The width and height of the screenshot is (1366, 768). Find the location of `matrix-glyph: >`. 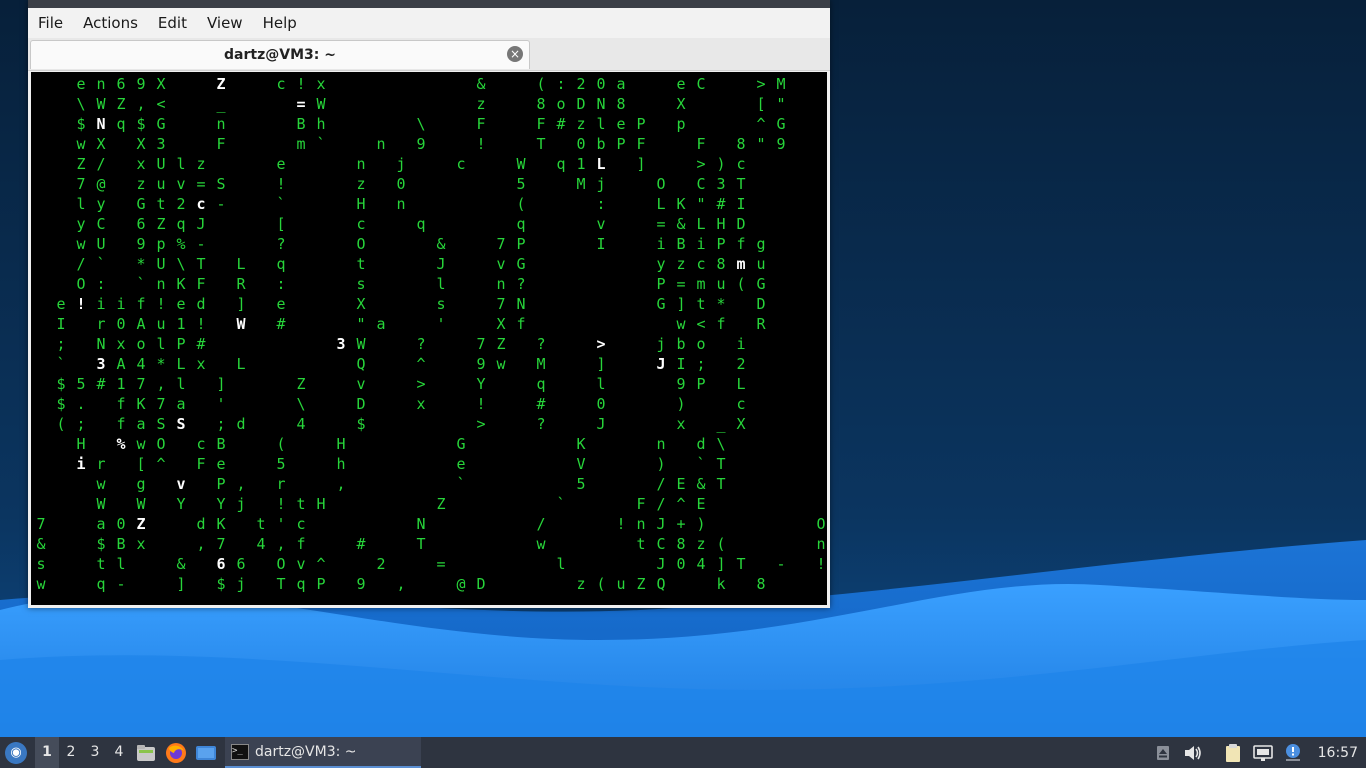

matrix-glyph: > is located at coordinates (481, 424).